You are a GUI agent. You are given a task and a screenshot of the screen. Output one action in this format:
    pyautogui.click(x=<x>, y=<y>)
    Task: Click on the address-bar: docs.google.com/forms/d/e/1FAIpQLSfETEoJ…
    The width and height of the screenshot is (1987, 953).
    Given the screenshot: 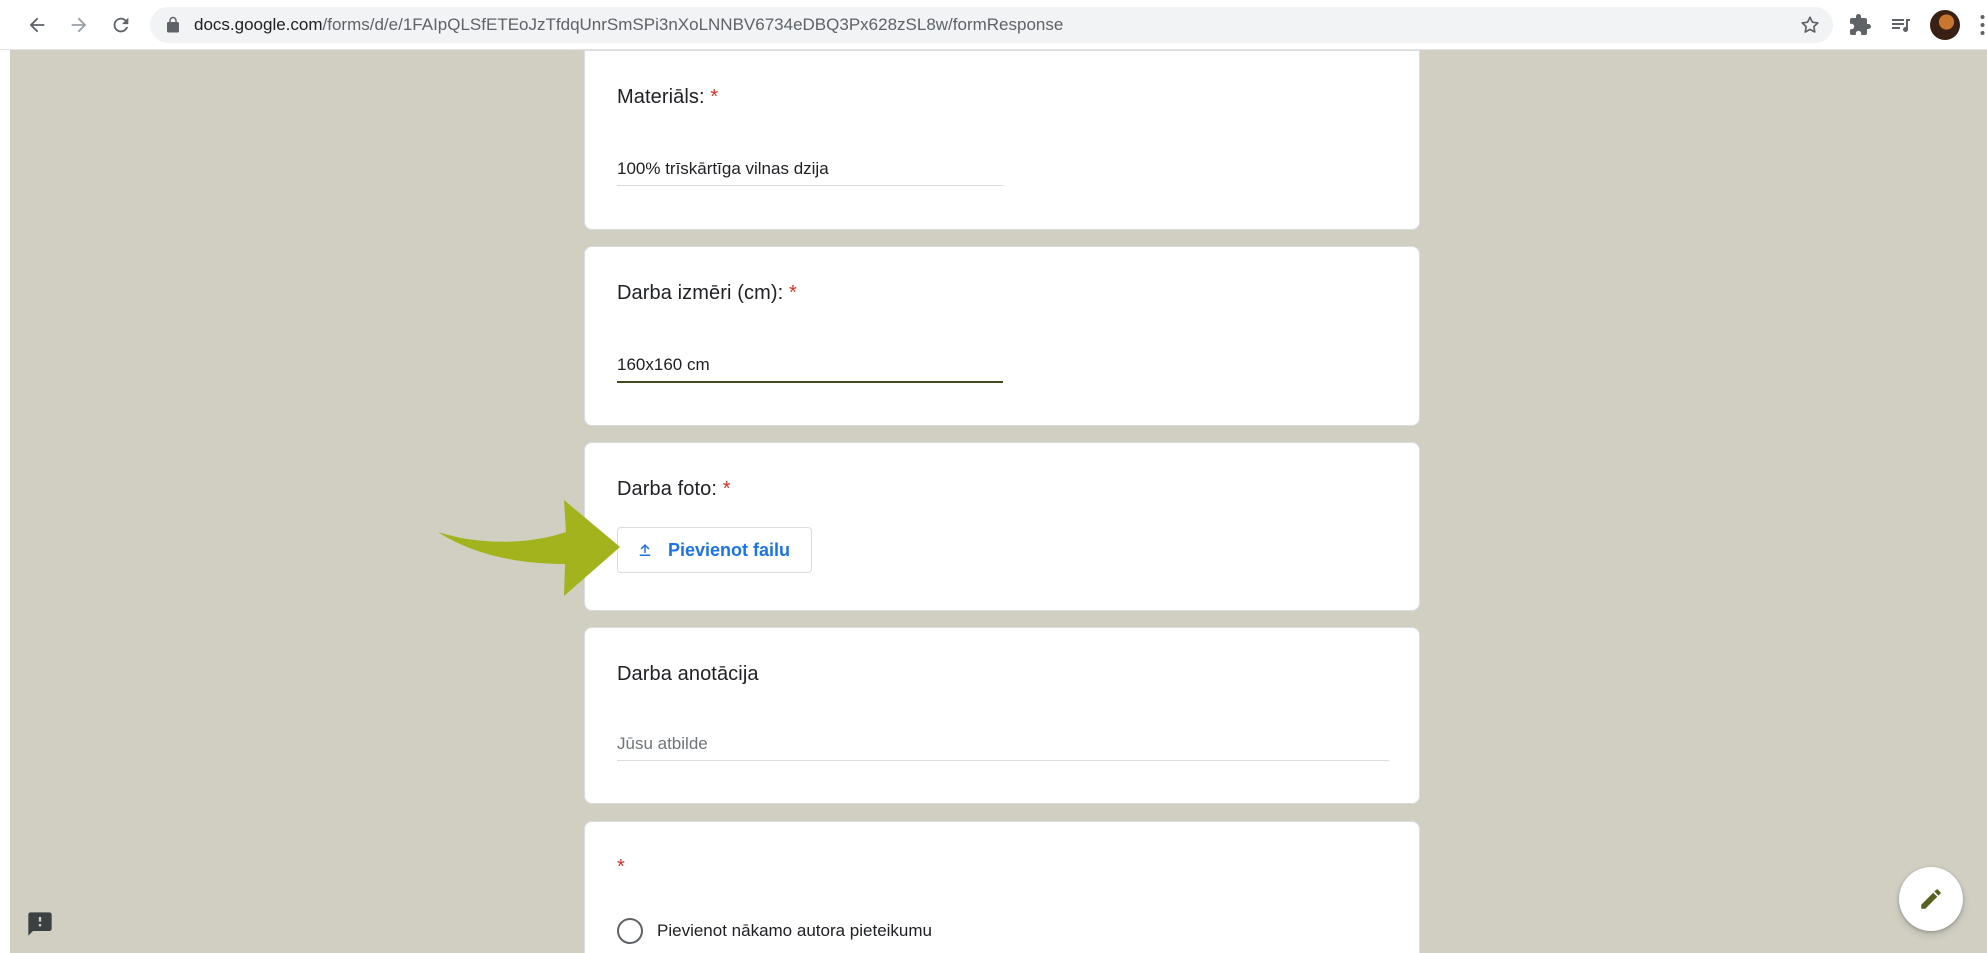 What is the action you would take?
    pyautogui.click(x=991, y=25)
    